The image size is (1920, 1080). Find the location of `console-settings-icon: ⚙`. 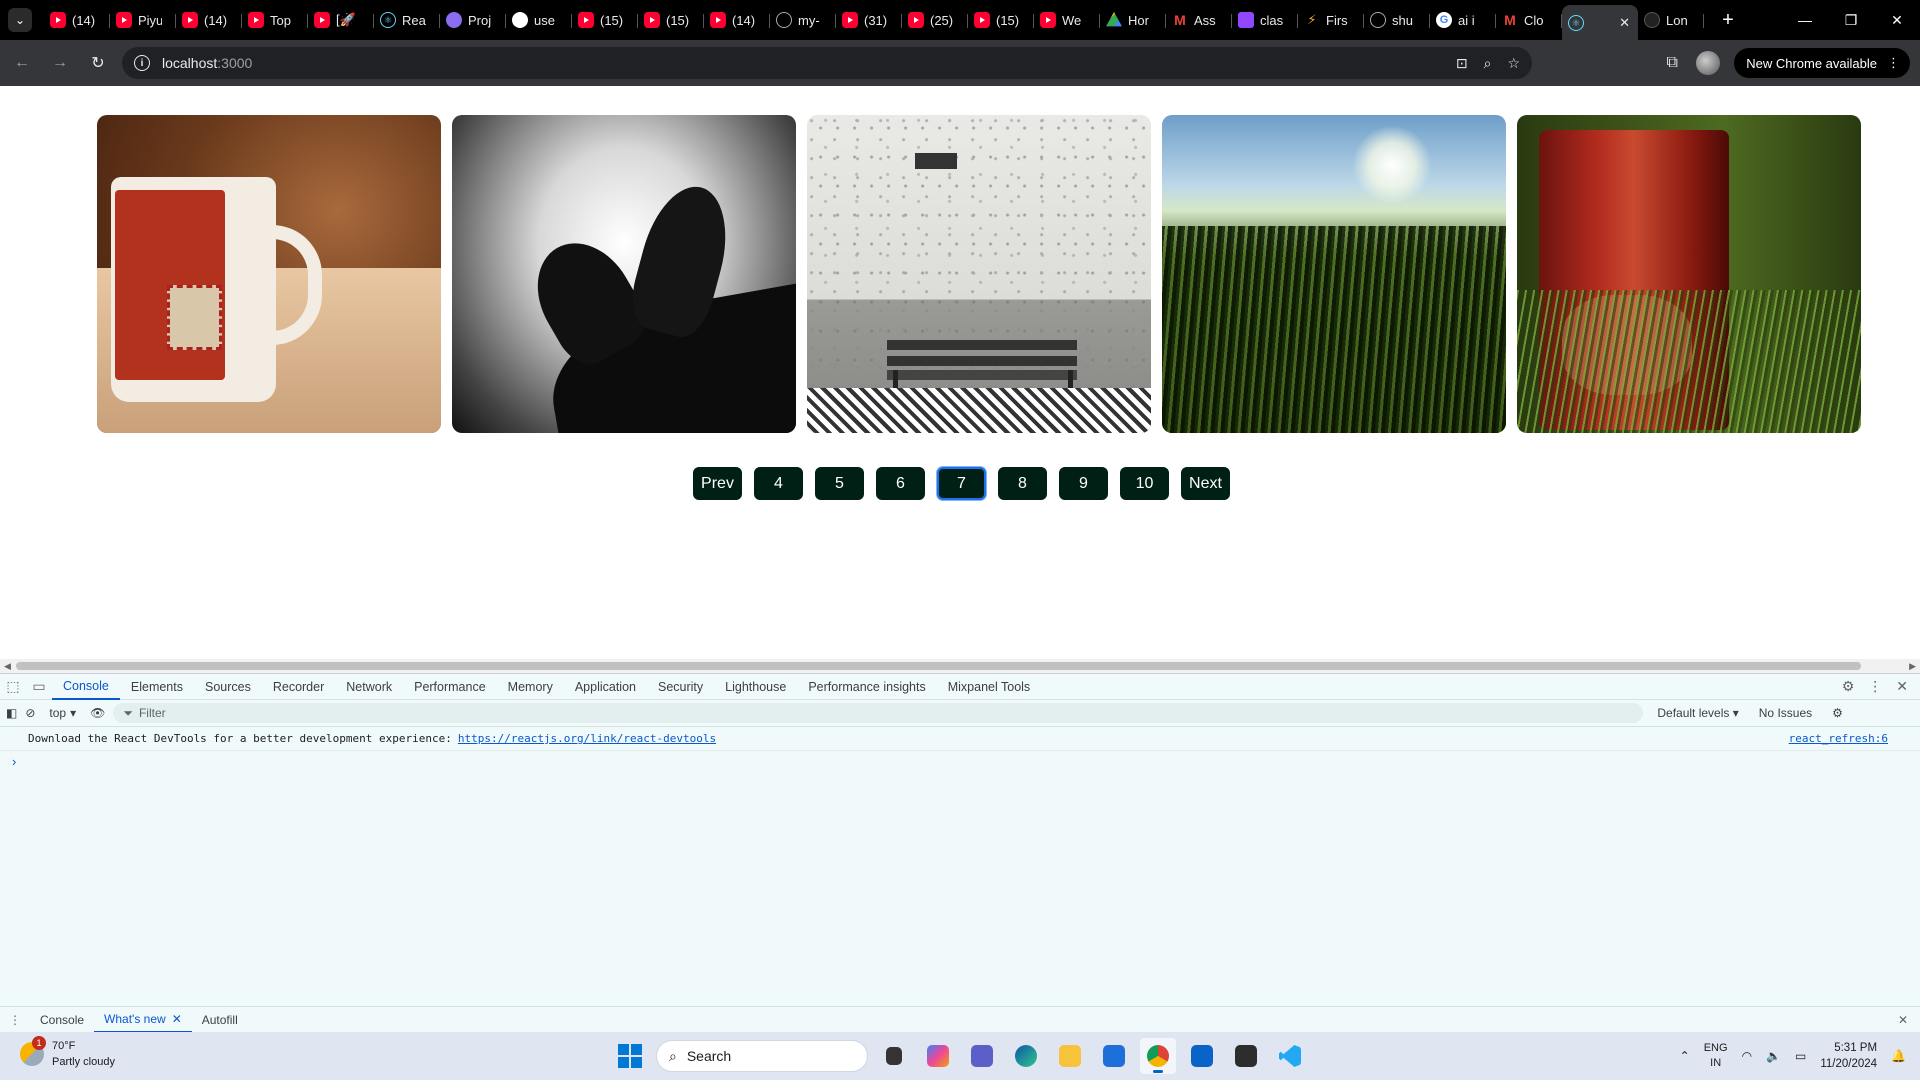

console-settings-icon: ⚙ is located at coordinates (1837, 713).